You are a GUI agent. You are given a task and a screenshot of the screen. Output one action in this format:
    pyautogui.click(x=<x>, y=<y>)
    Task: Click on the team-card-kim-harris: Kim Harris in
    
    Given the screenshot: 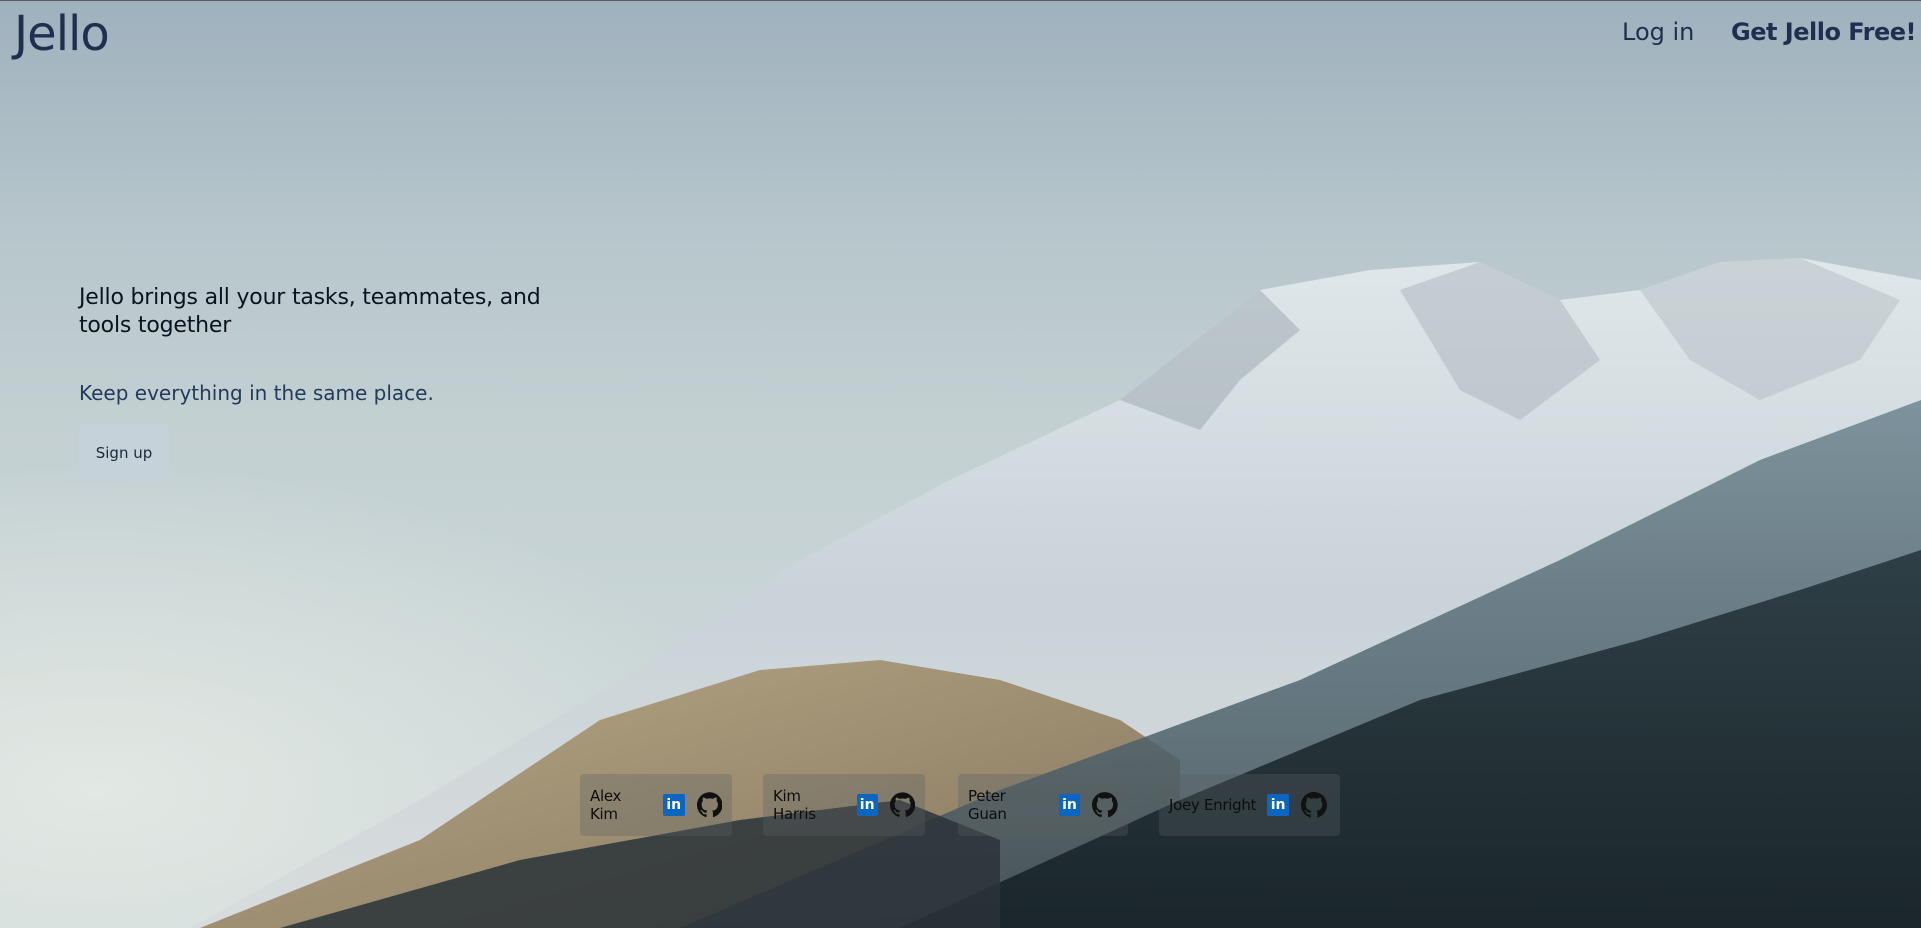 What is the action you would take?
    pyautogui.click(x=844, y=805)
    